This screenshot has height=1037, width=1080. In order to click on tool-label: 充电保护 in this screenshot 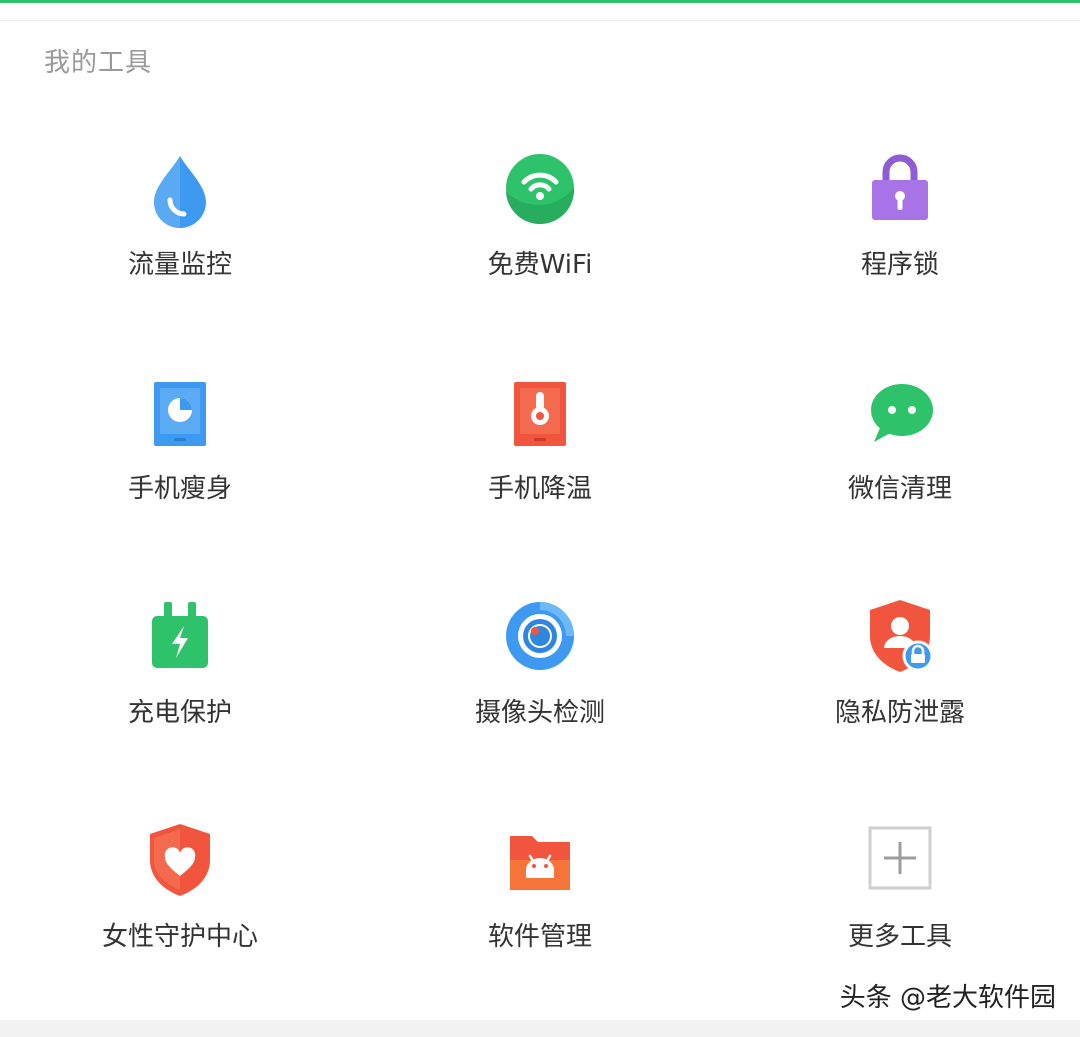, I will do `click(179, 713)`.